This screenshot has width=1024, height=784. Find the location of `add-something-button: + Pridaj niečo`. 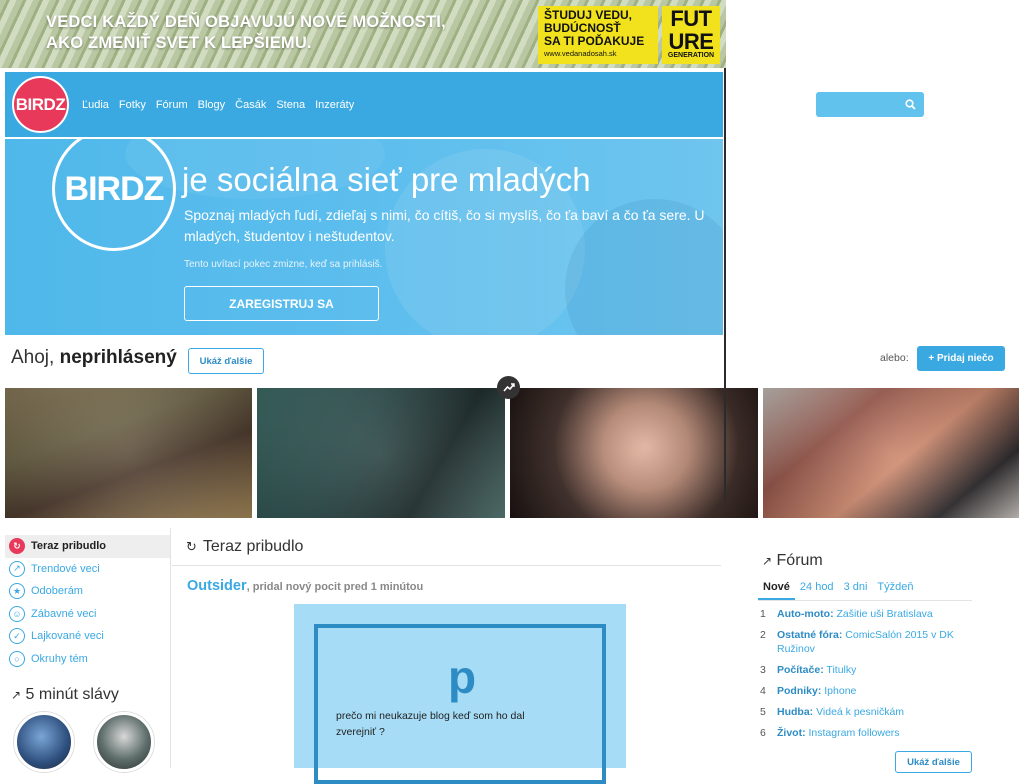

add-something-button: + Pridaj niečo is located at coordinates (961, 358).